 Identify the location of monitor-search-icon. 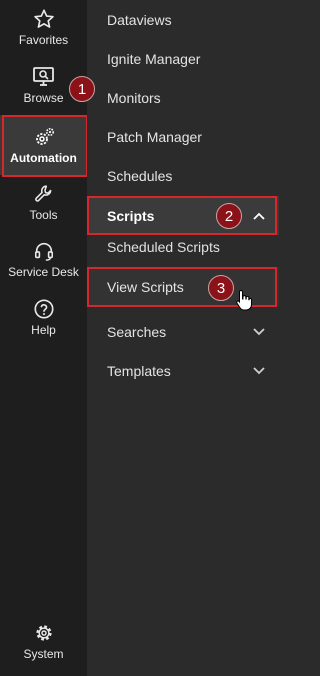
(43, 76).